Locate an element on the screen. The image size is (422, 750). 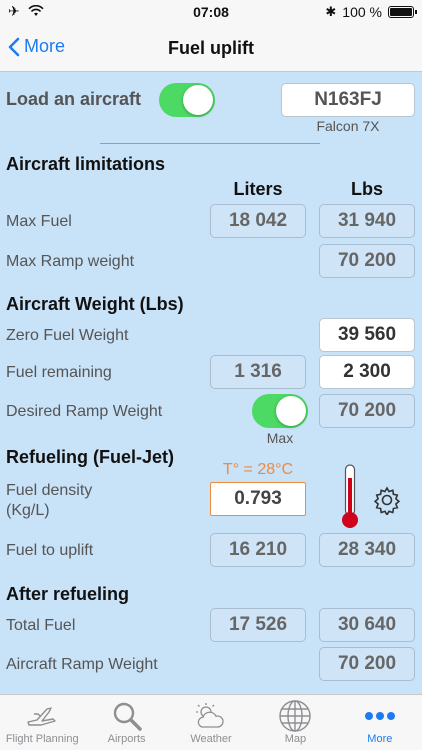
desired-ramp-weight-lbs: 70 200 is located at coordinates (367, 411).